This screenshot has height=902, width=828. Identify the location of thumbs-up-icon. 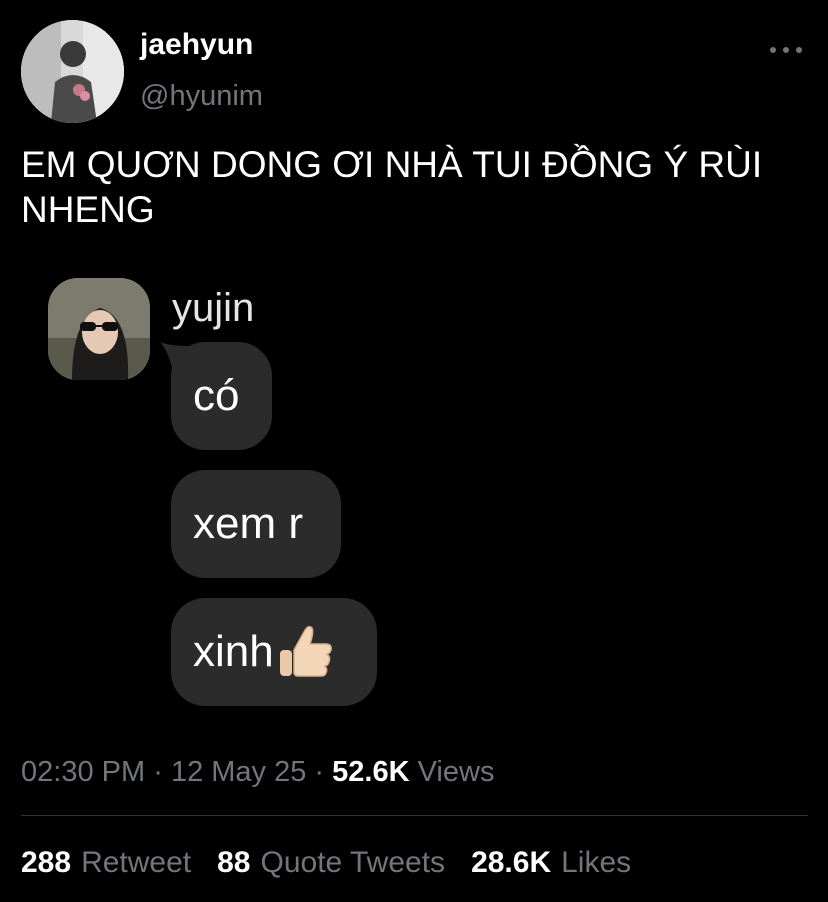
(305, 651).